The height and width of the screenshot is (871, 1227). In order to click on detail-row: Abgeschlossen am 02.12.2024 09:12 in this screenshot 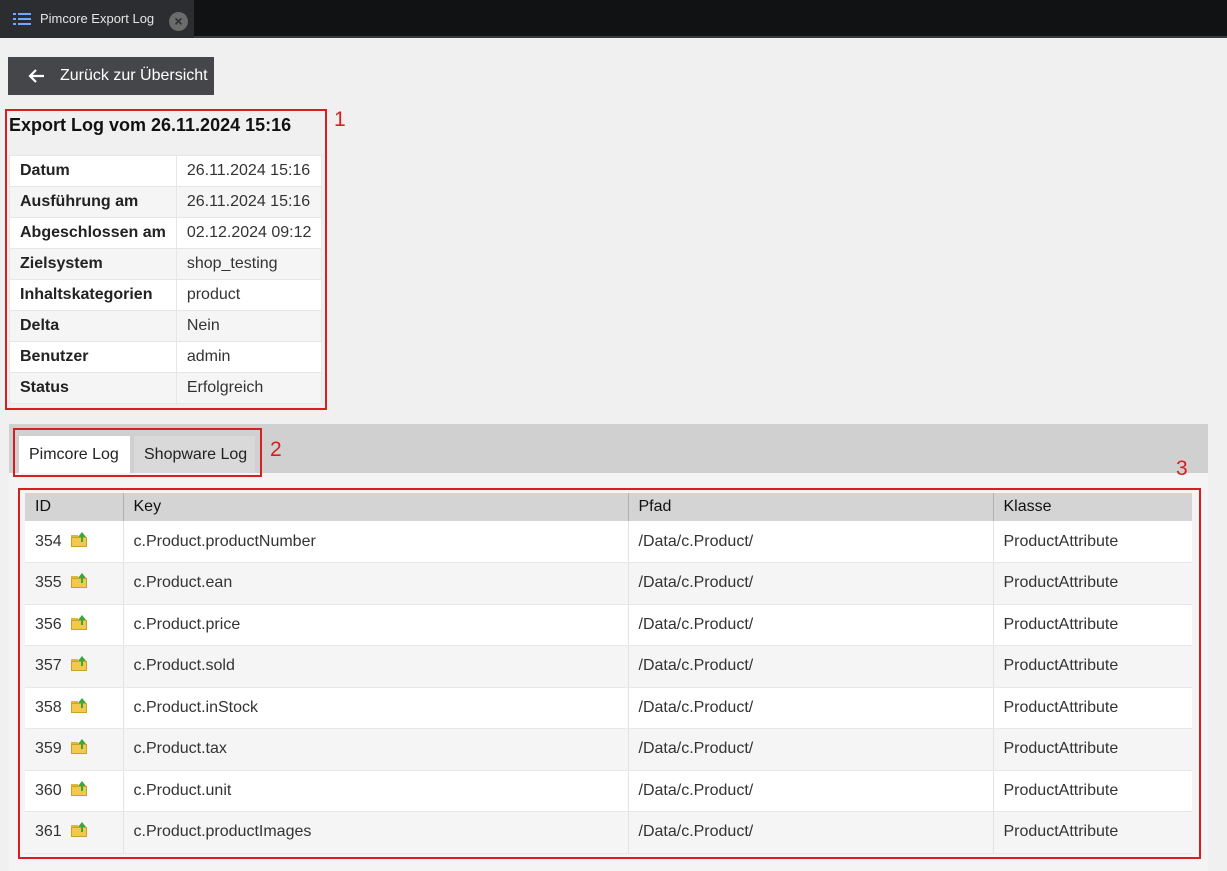, I will do `click(166, 233)`.